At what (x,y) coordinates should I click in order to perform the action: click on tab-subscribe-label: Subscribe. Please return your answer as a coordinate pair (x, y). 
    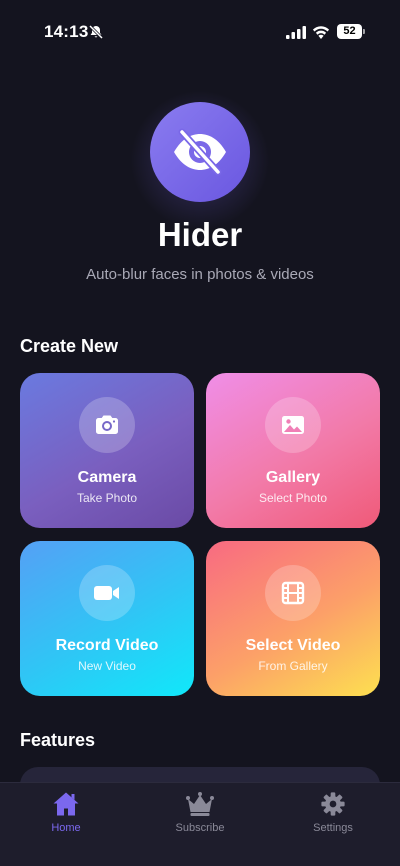
    Looking at the image, I should click on (200, 828).